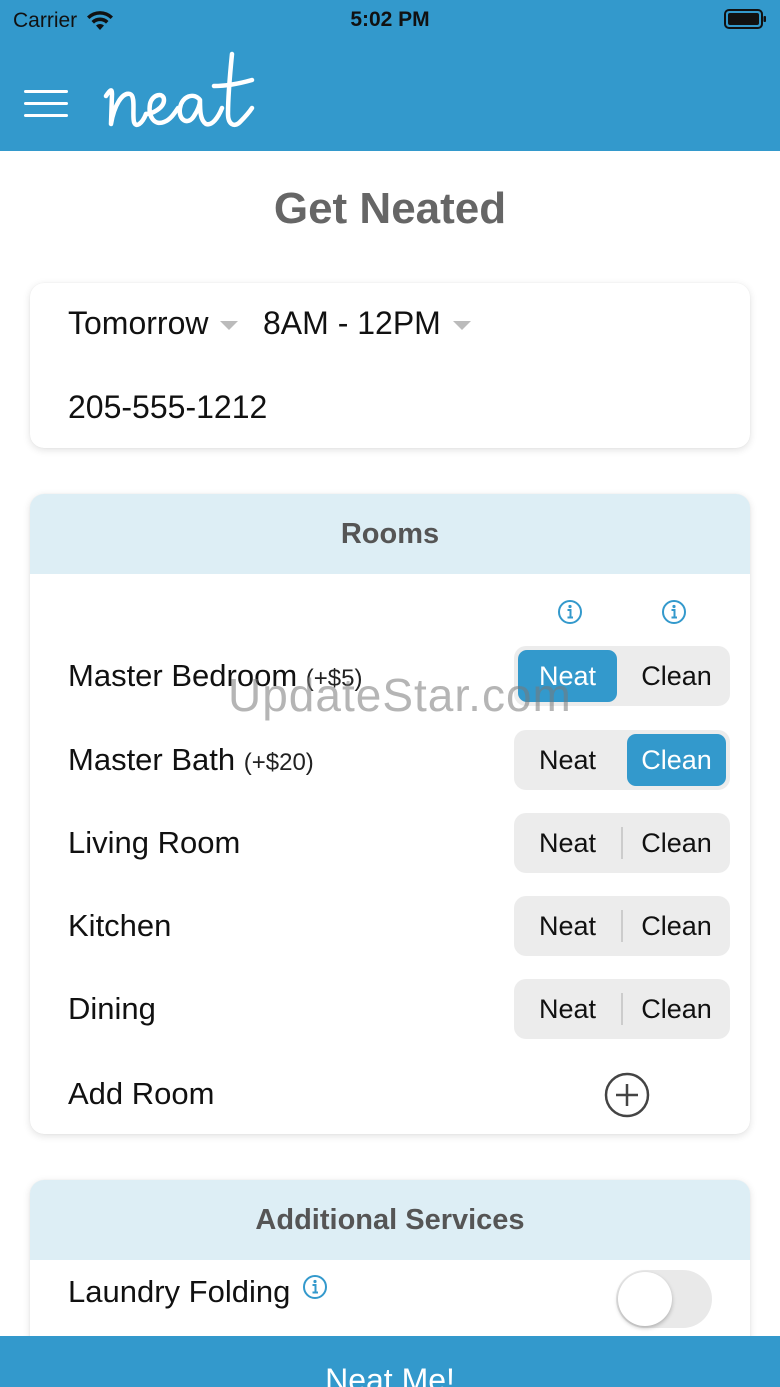 Image resolution: width=780 pixels, height=1387 pixels. I want to click on room-price-extra: (+$5), so click(334, 678).